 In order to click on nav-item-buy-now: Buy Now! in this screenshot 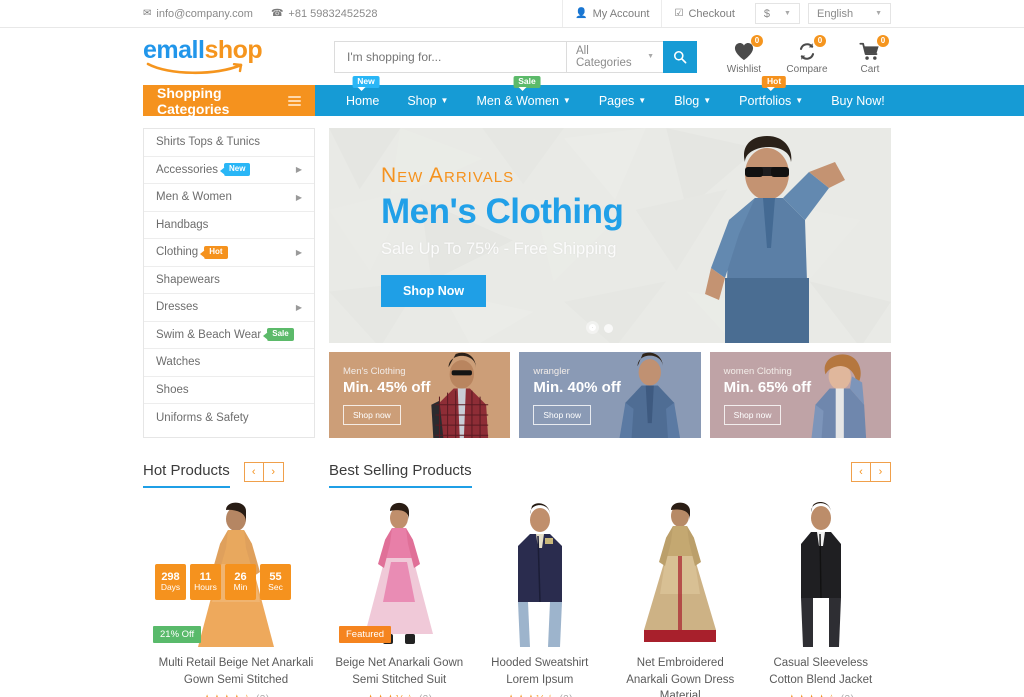, I will do `click(858, 100)`.